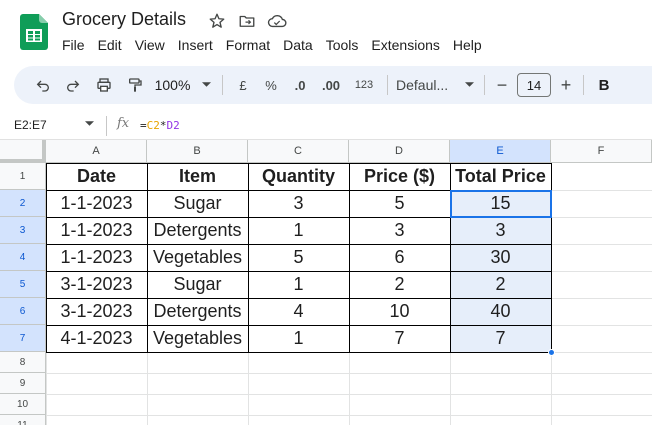 The image size is (652, 425). What do you see at coordinates (470, 45) in the screenshot?
I see `menu-help: Help` at bounding box center [470, 45].